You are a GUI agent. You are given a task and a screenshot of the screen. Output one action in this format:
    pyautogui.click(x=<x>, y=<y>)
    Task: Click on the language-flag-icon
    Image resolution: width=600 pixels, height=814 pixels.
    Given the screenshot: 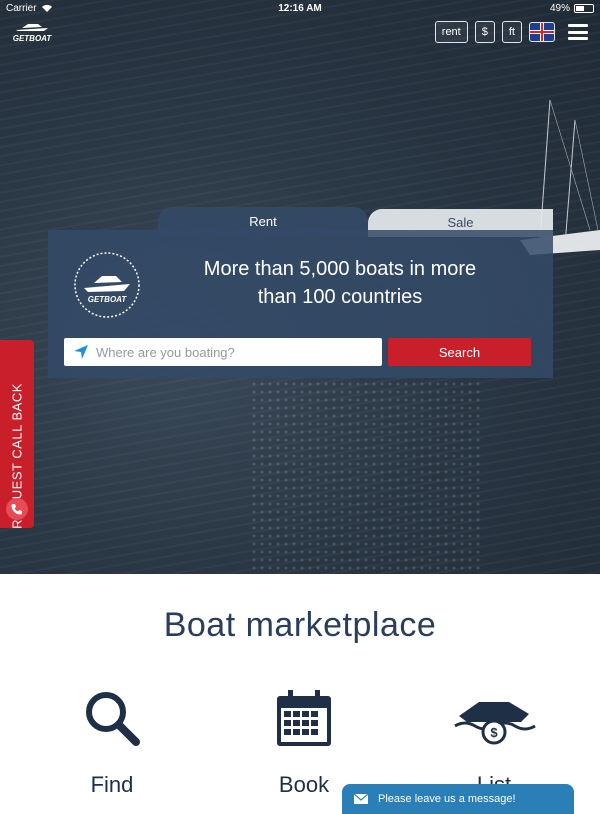 What is the action you would take?
    pyautogui.click(x=542, y=32)
    